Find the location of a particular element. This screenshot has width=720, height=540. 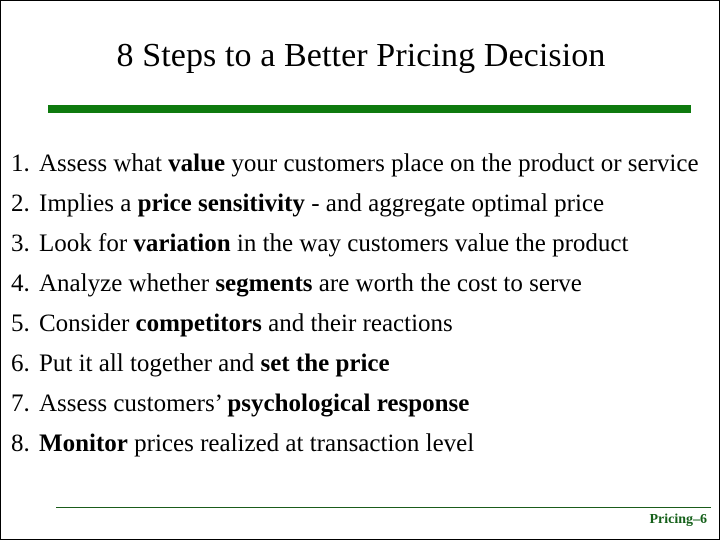

list-item-emphasis: Monitor is located at coordinates (83, 443).